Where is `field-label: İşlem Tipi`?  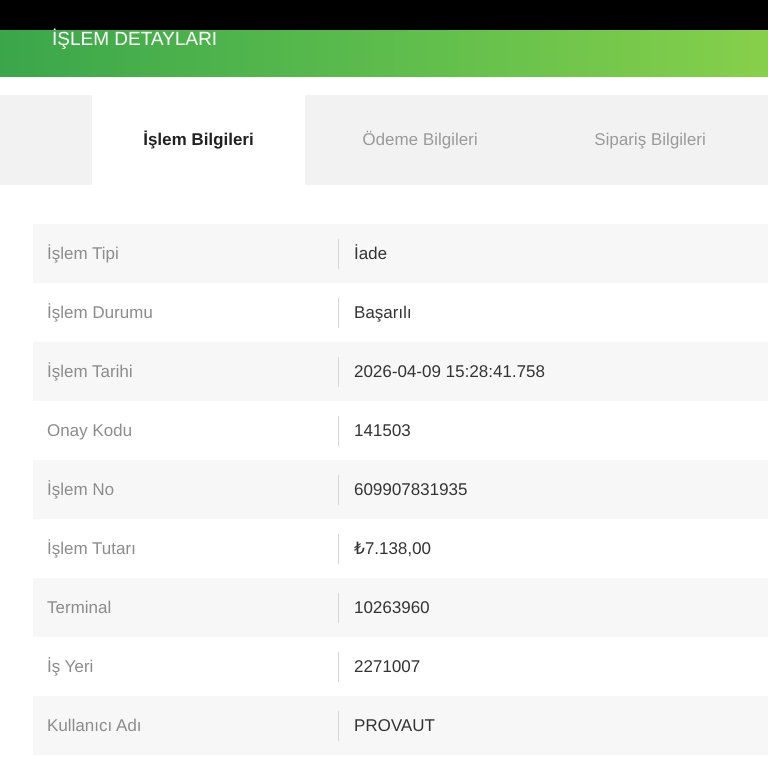 field-label: İşlem Tipi is located at coordinates (83, 254).